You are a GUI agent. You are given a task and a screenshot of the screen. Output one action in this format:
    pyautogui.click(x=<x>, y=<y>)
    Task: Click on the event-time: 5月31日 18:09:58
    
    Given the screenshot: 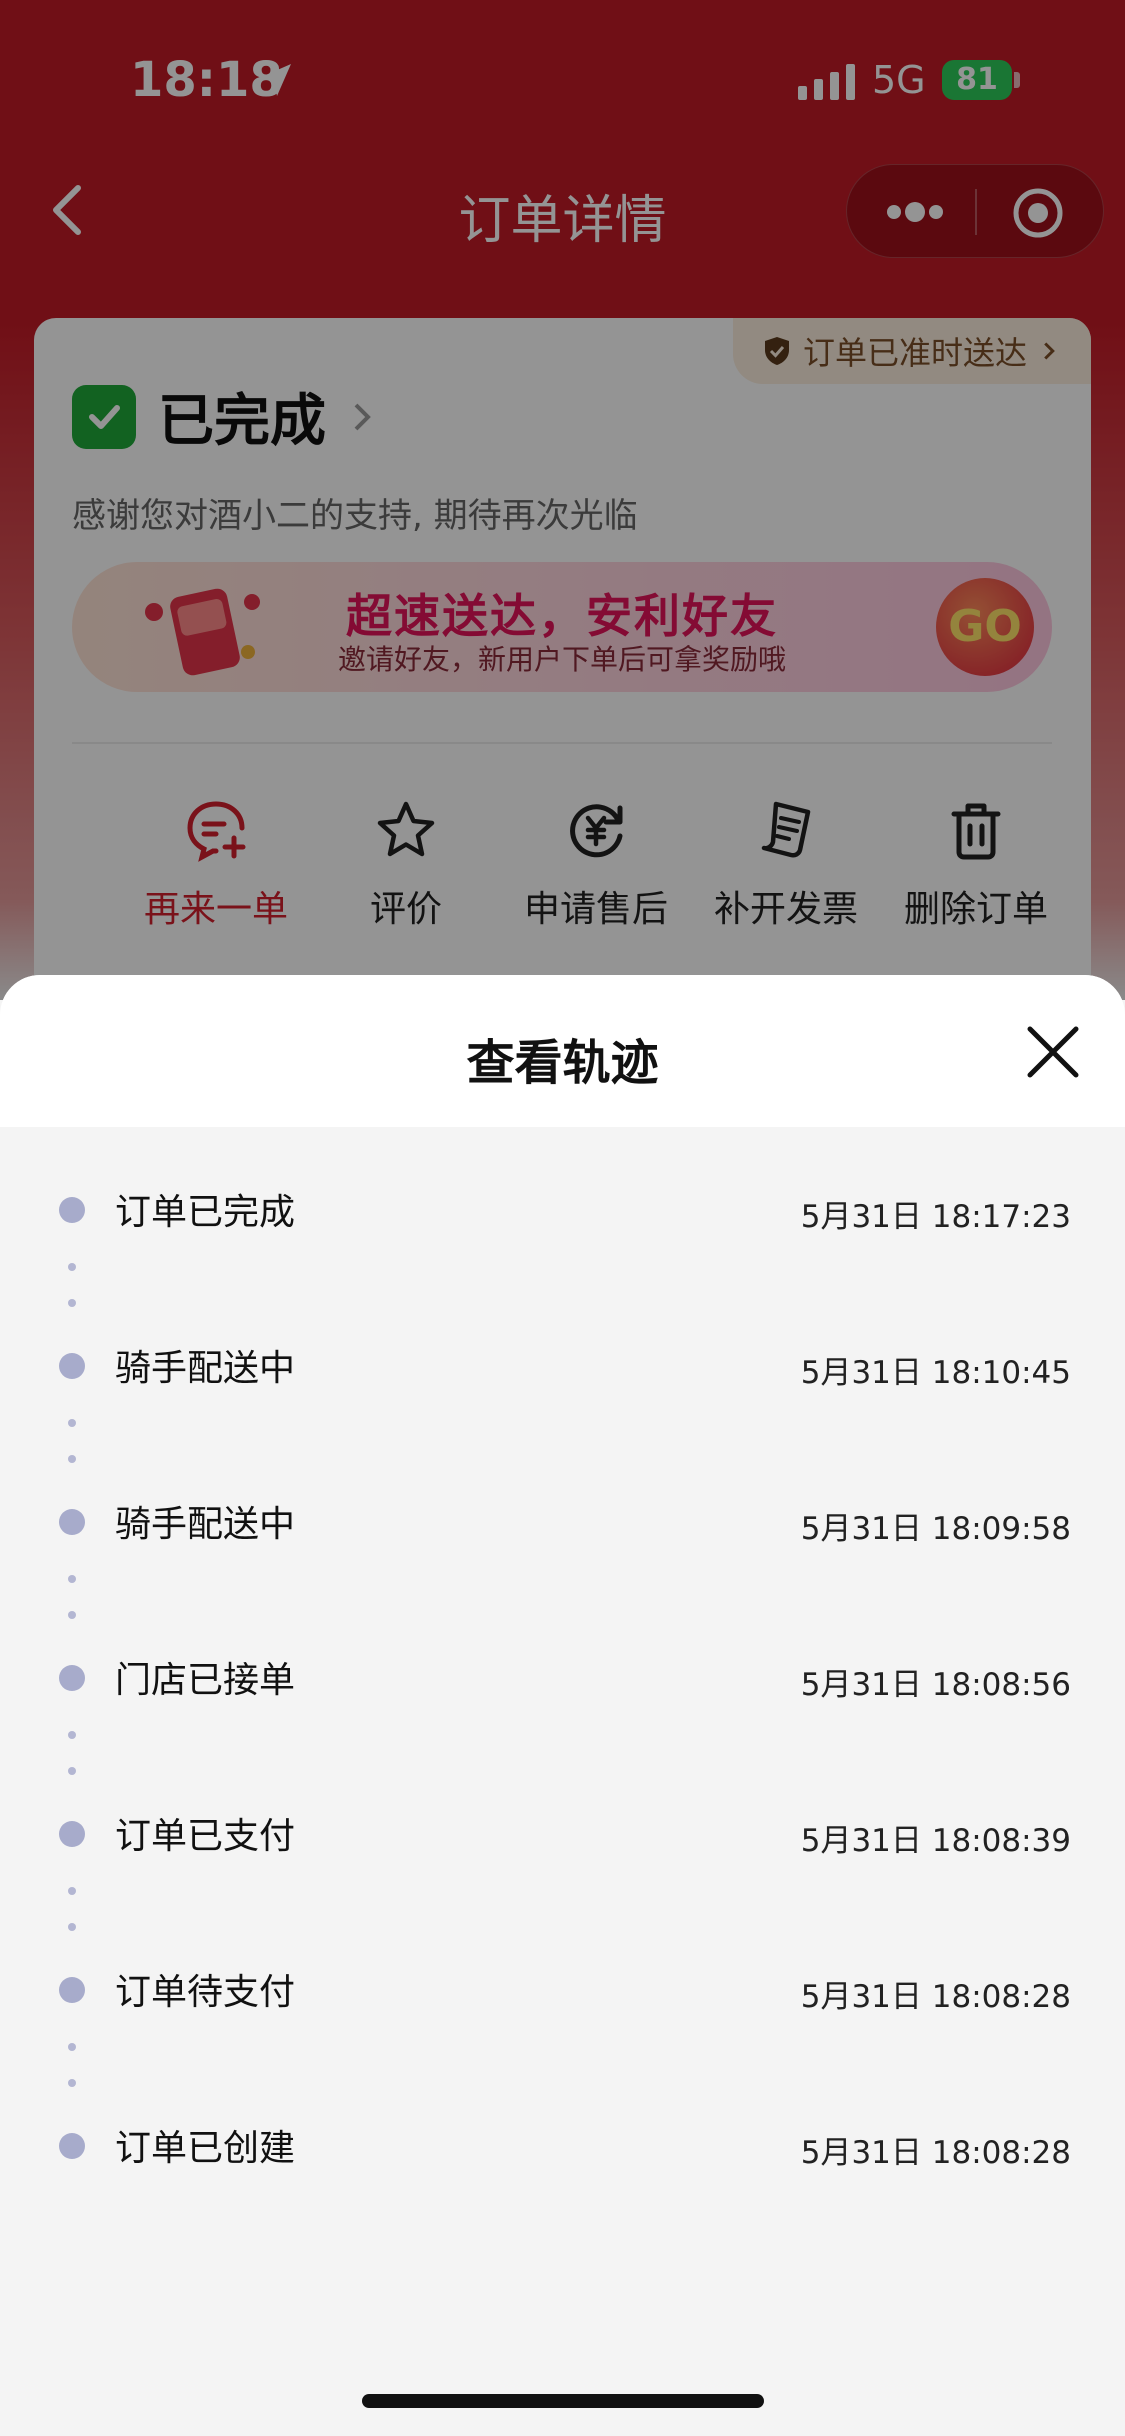 What is the action you would take?
    pyautogui.click(x=935, y=1529)
    